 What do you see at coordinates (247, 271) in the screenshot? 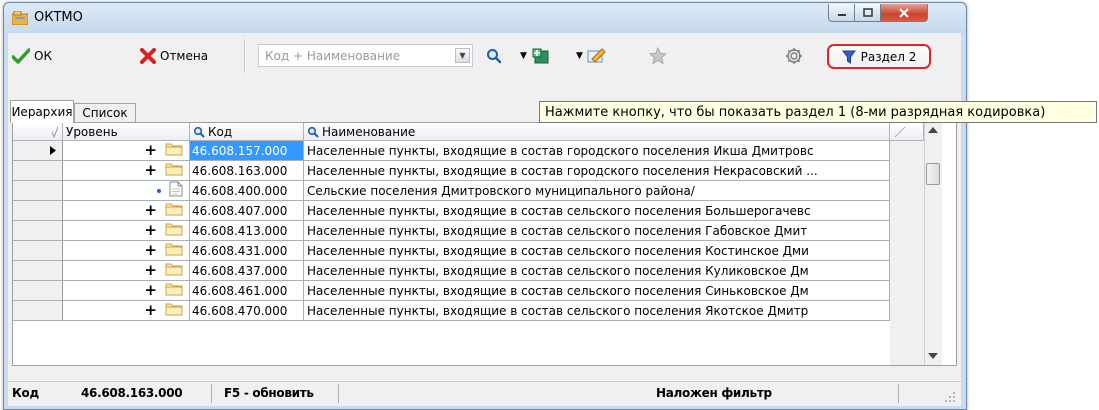
I see `code-cell: 46.608.437.000` at bounding box center [247, 271].